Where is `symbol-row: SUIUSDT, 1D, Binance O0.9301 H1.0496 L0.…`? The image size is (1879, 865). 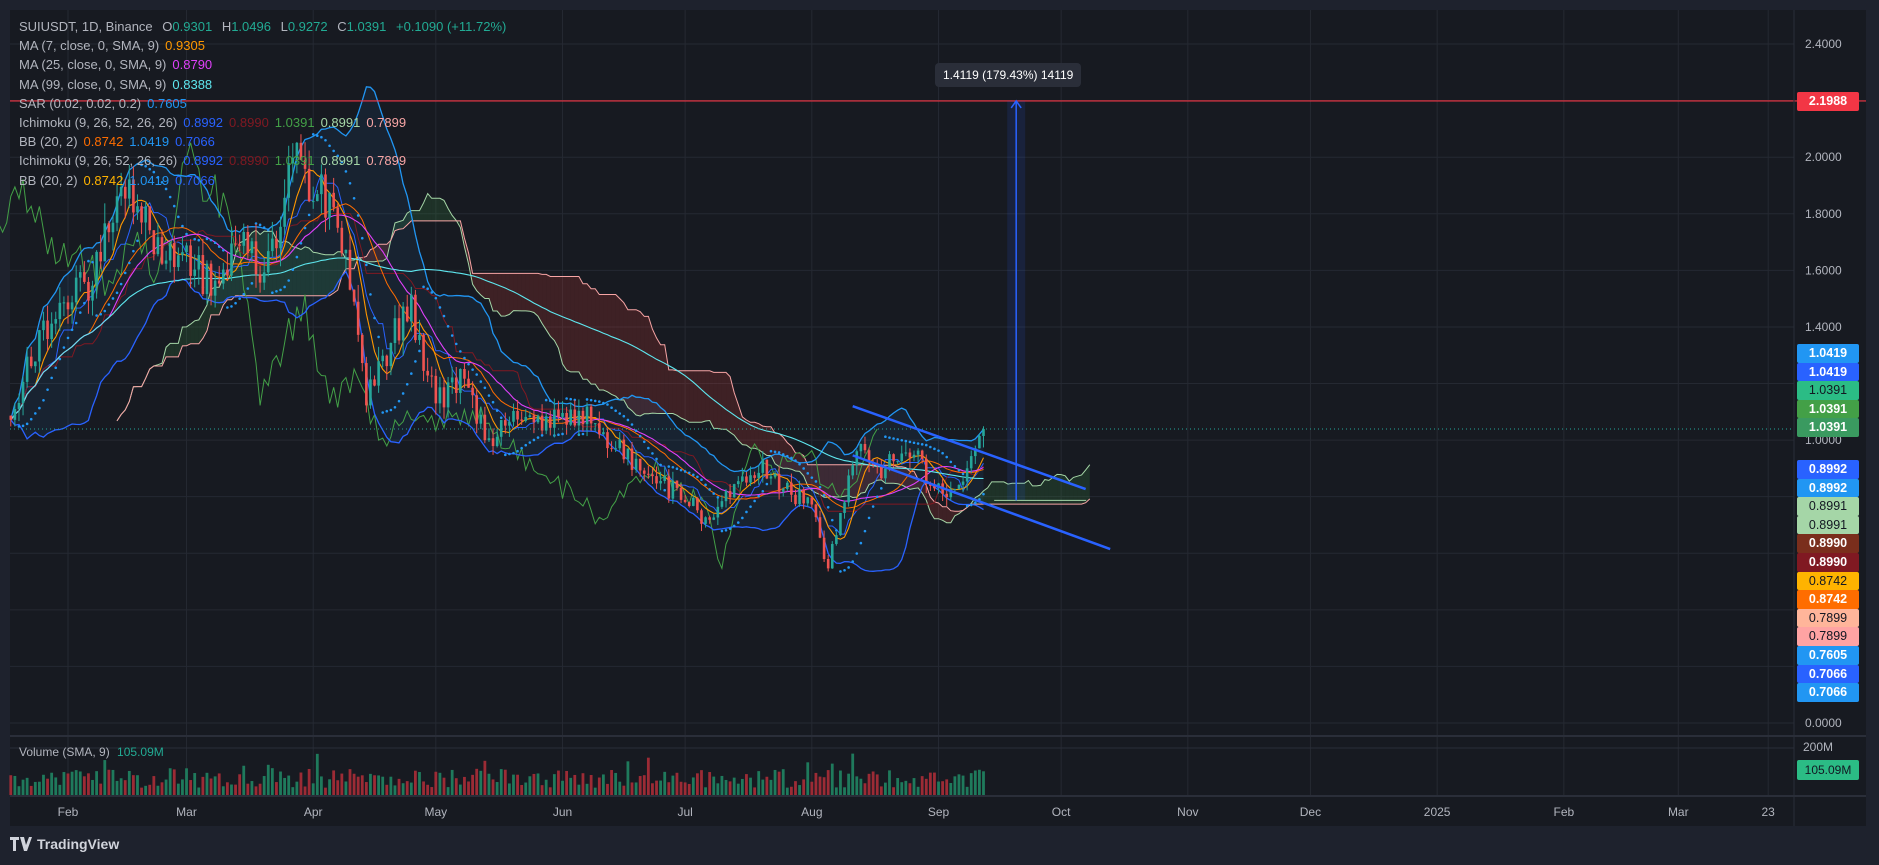 symbol-row: SUIUSDT, 1D, Binance O0.9301 H1.0496 L0.… is located at coordinates (265, 26).